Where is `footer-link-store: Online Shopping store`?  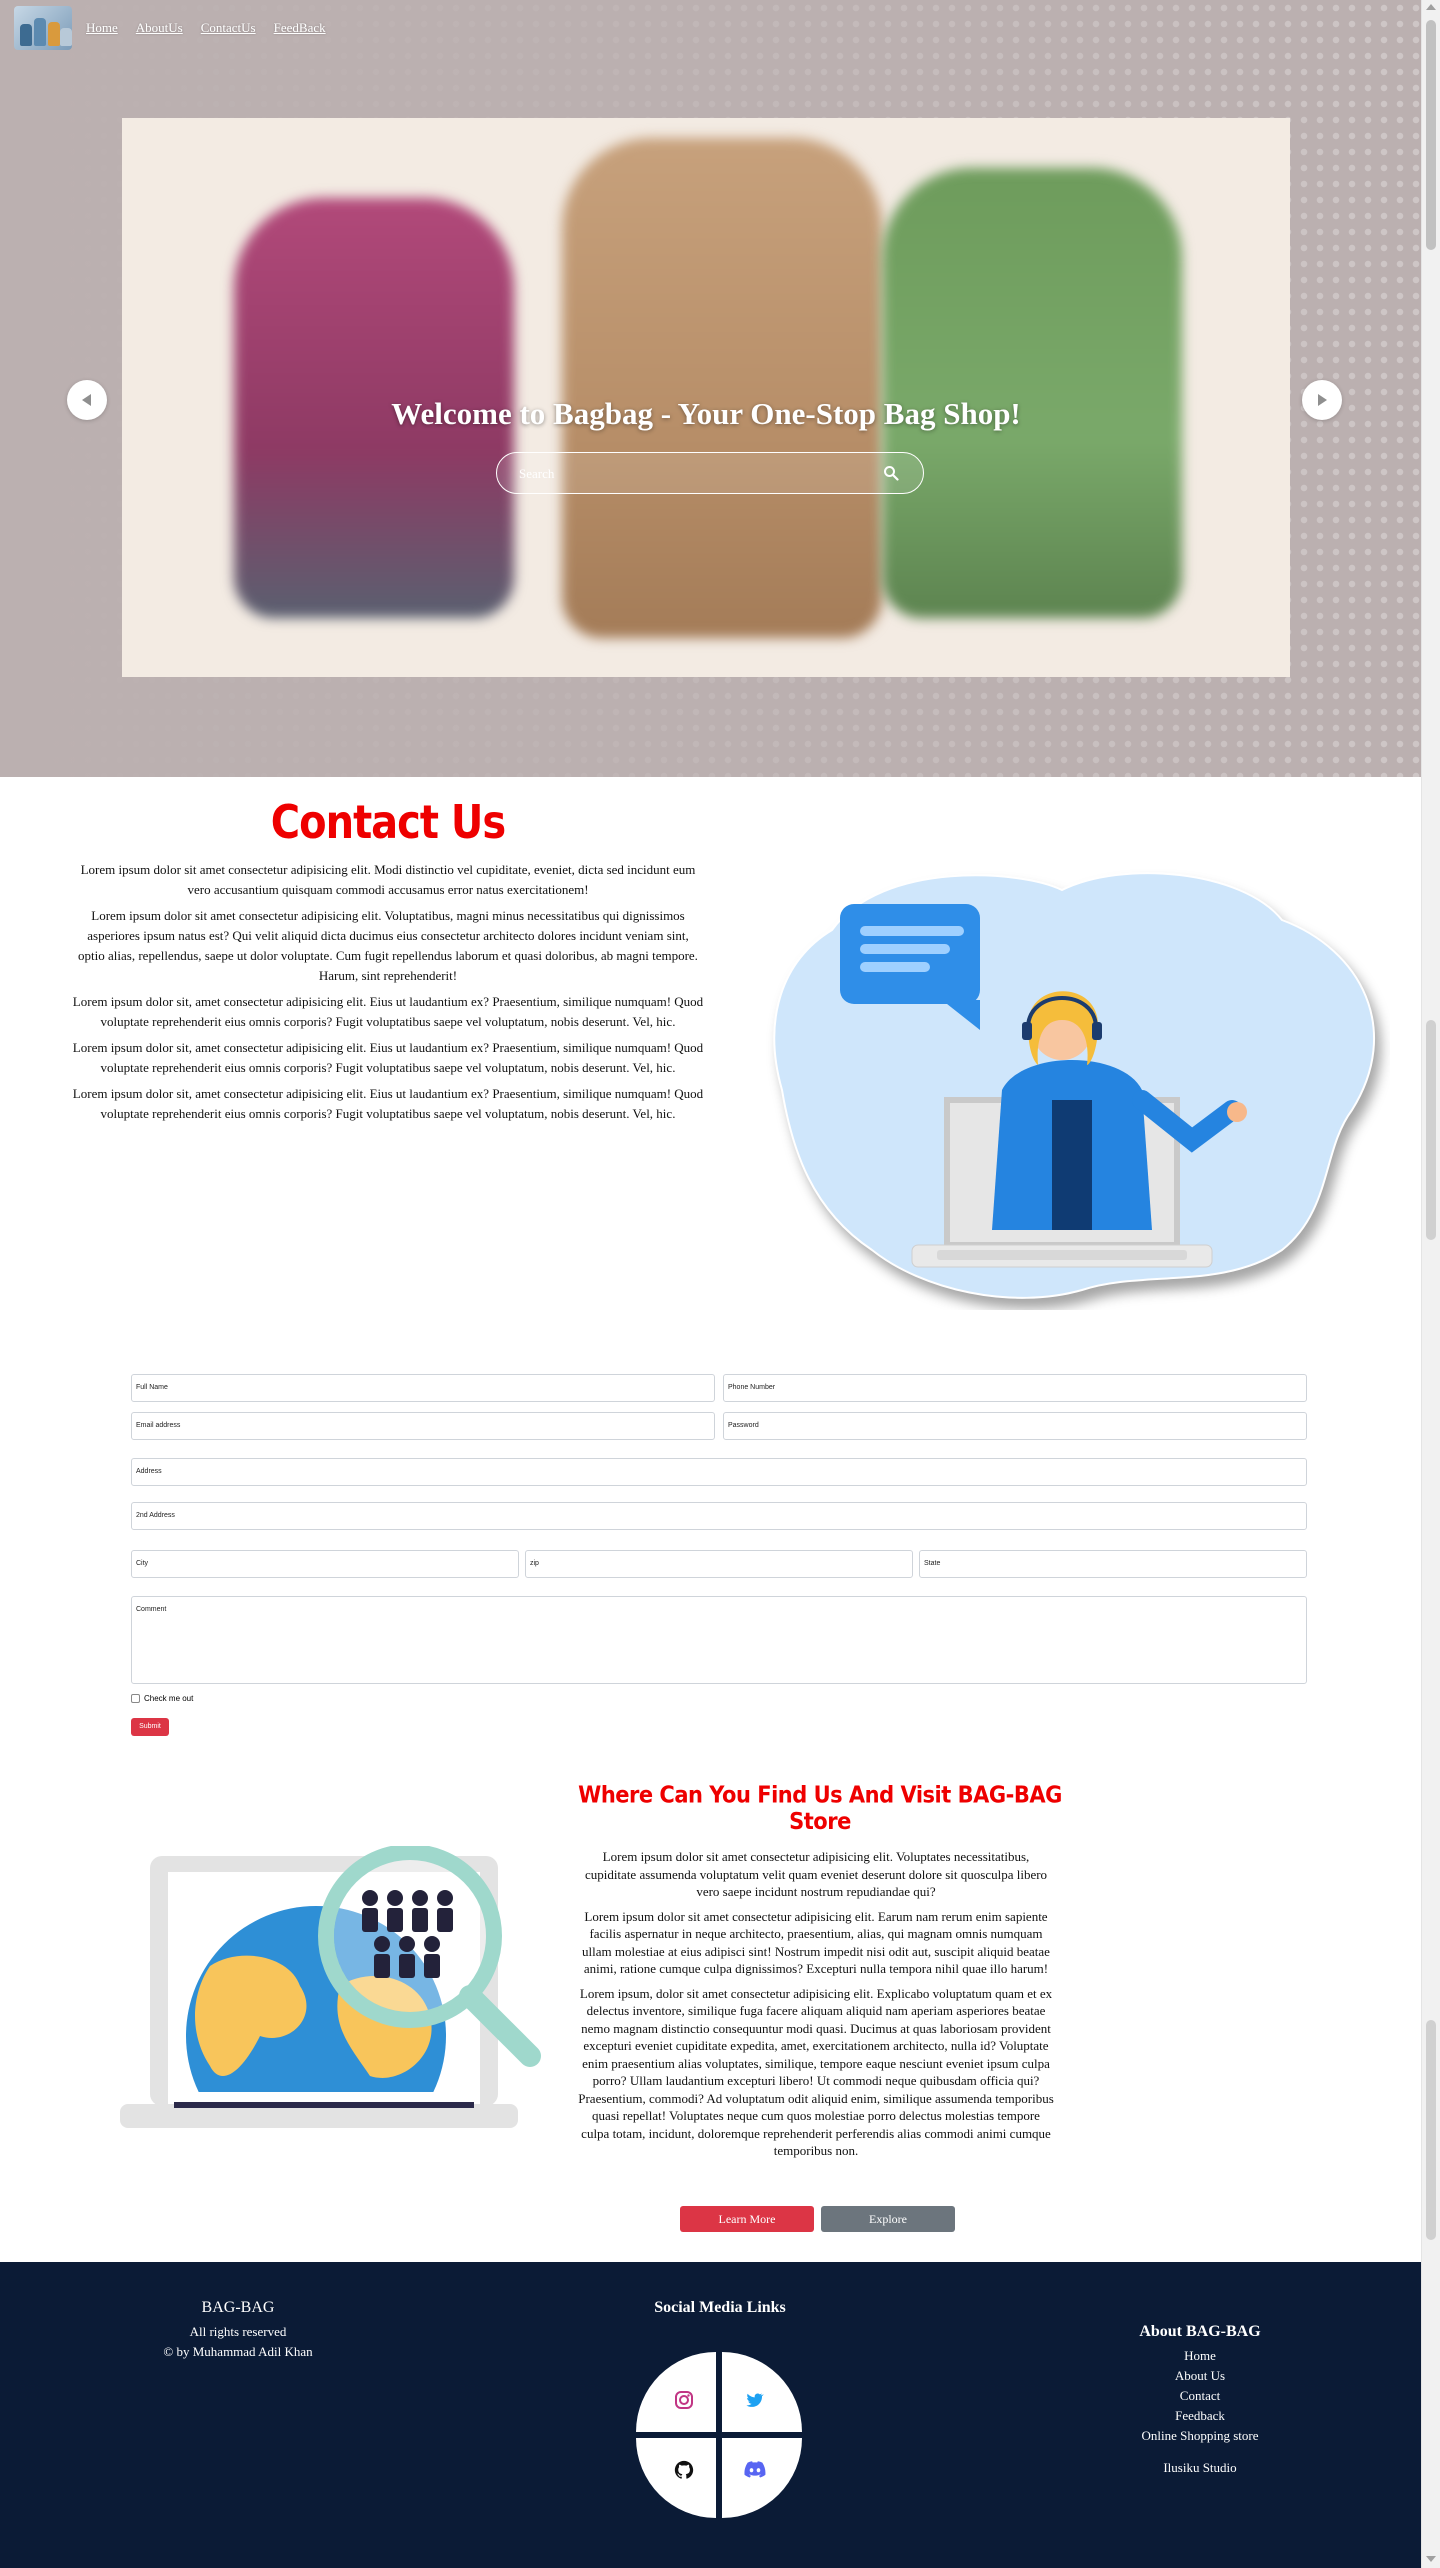
footer-link-store: Online Shopping store is located at coordinates (1200, 2436).